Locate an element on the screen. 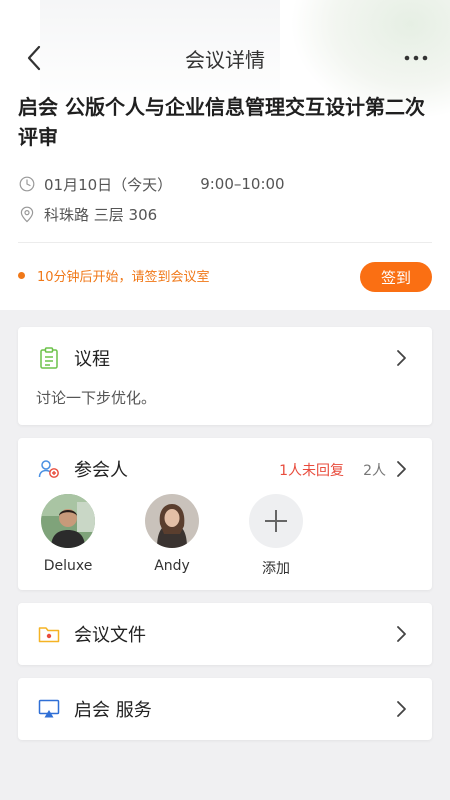 The height and width of the screenshot is (800, 450). attendee-item: Andy is located at coordinates (172, 534).